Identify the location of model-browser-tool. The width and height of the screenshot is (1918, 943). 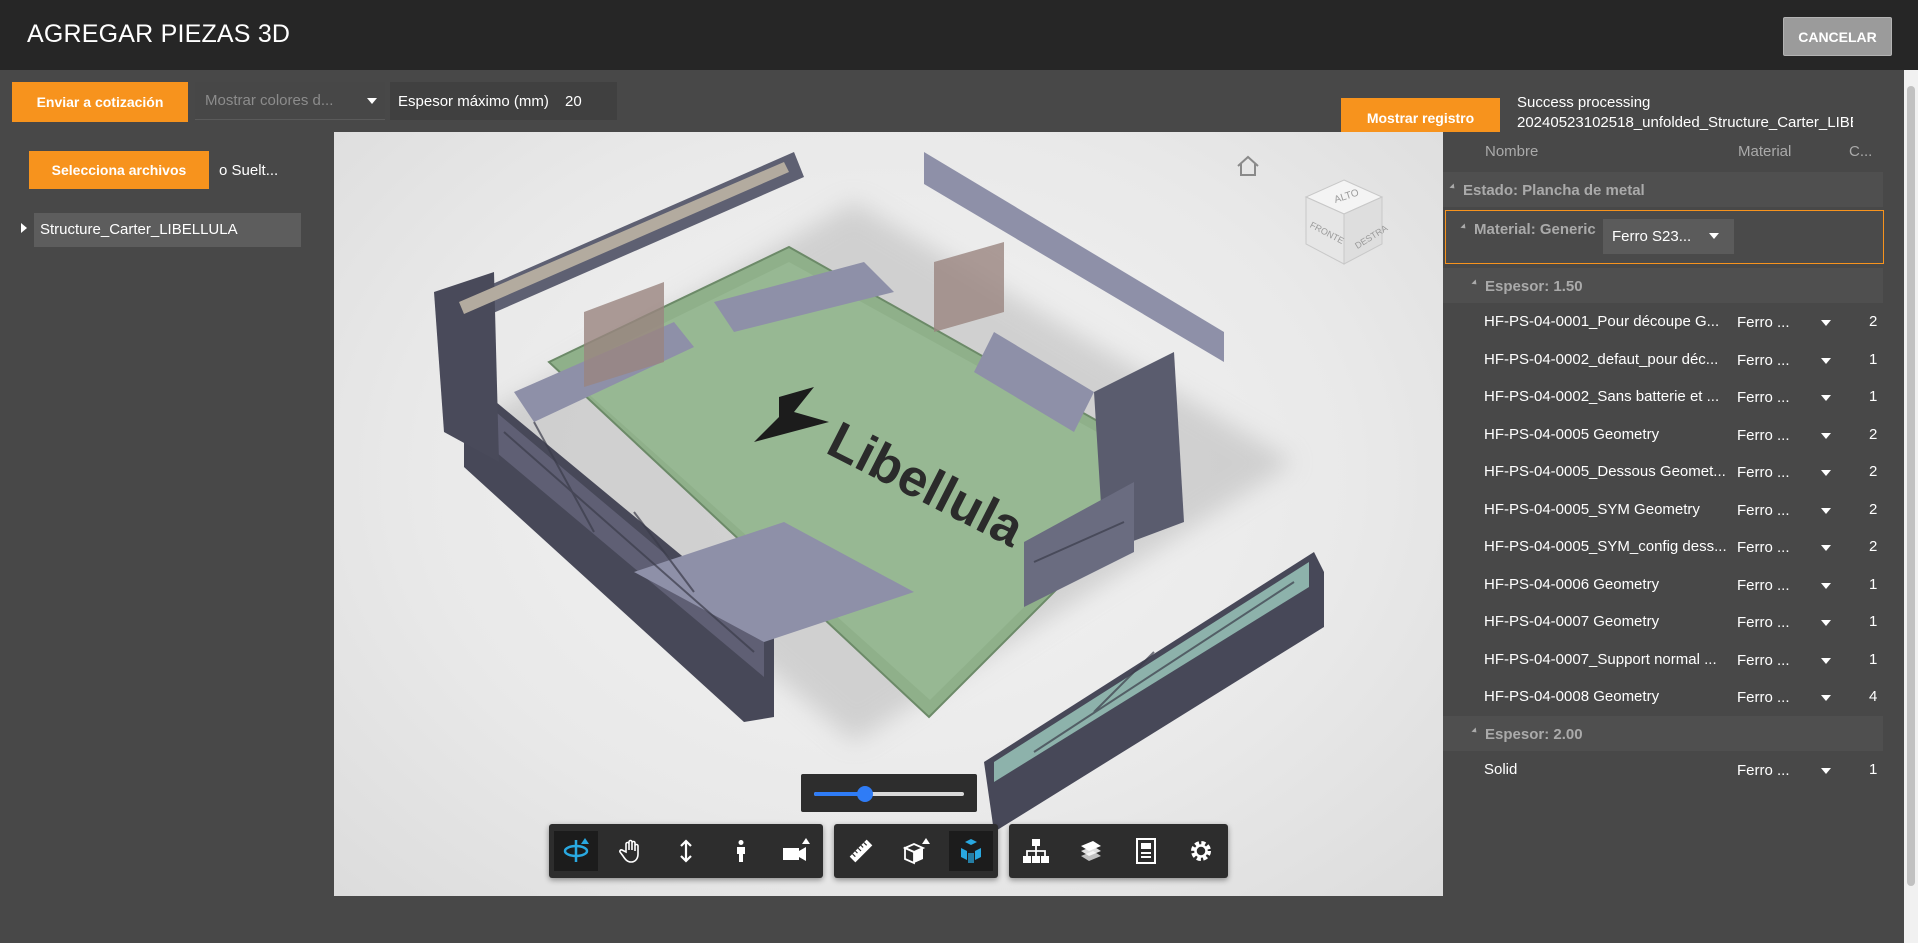
(1036, 851).